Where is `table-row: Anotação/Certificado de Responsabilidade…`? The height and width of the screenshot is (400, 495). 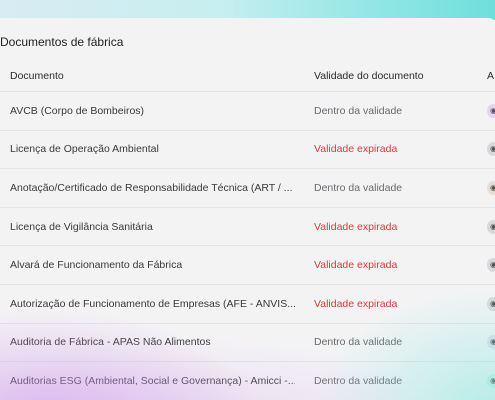 table-row: Anotação/Certificado de Responsabilidade… is located at coordinates (247, 188).